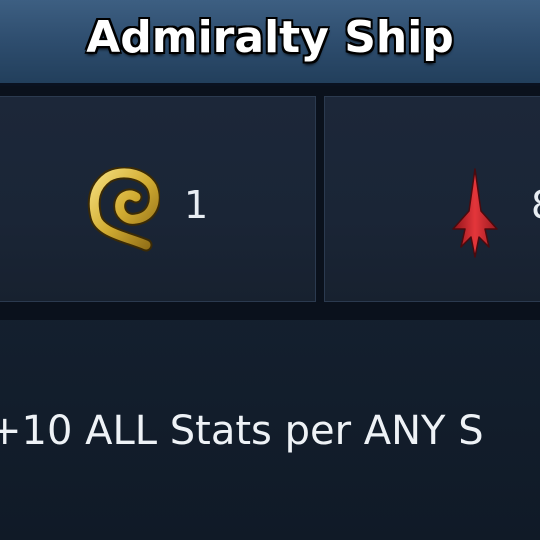 This screenshot has height=540, width=540. Describe the element at coordinates (475, 213) in the screenshot. I see `red-ship-icon` at that location.